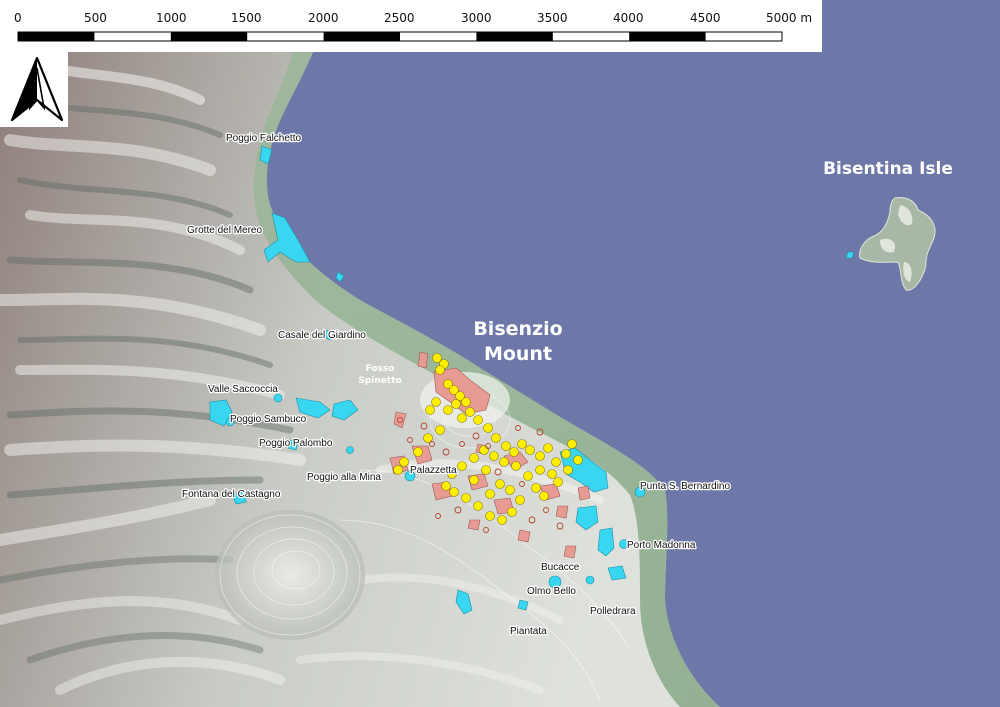 This screenshot has height=707, width=1000. Describe the element at coordinates (888, 169) in the screenshot. I see `label-bisentina-isle: Bisentina Isle` at that location.